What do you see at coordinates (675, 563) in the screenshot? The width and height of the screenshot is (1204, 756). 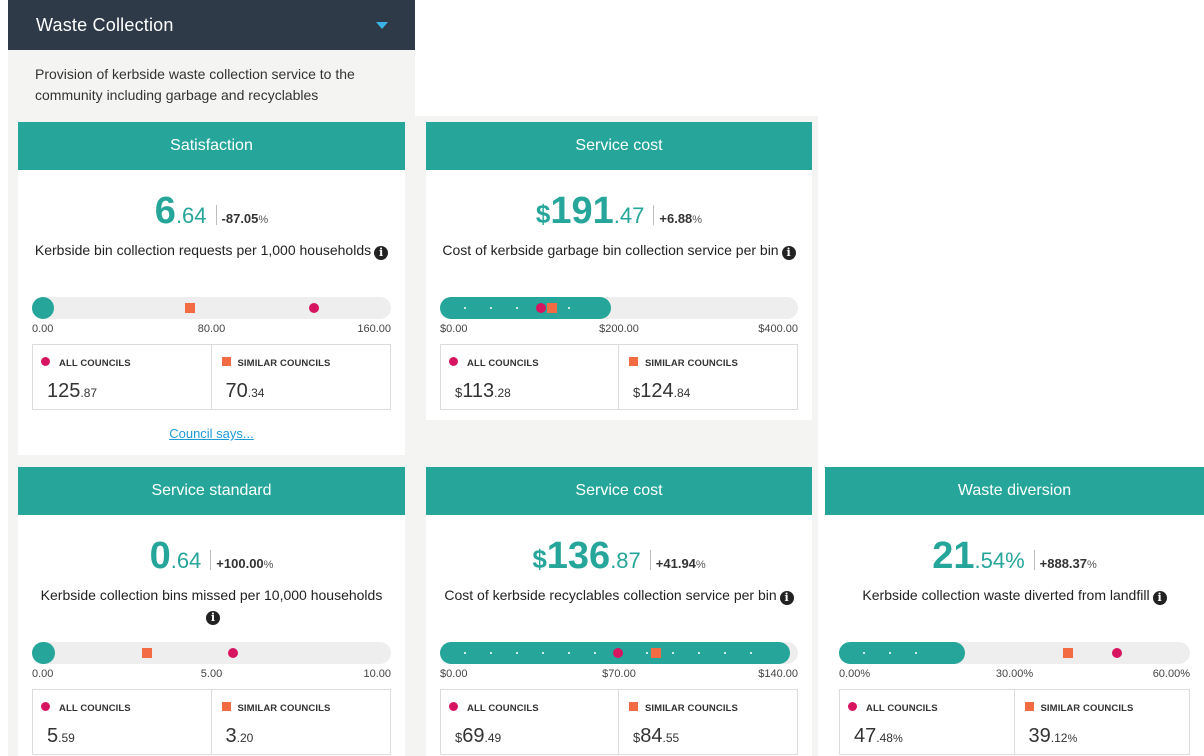 I see `change-value: +41.94` at bounding box center [675, 563].